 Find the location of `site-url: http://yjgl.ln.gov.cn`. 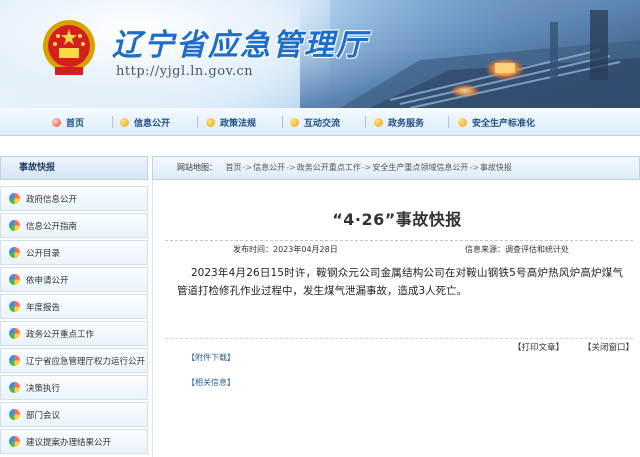

site-url: http://yjgl.ln.gov.cn is located at coordinates (185, 71).